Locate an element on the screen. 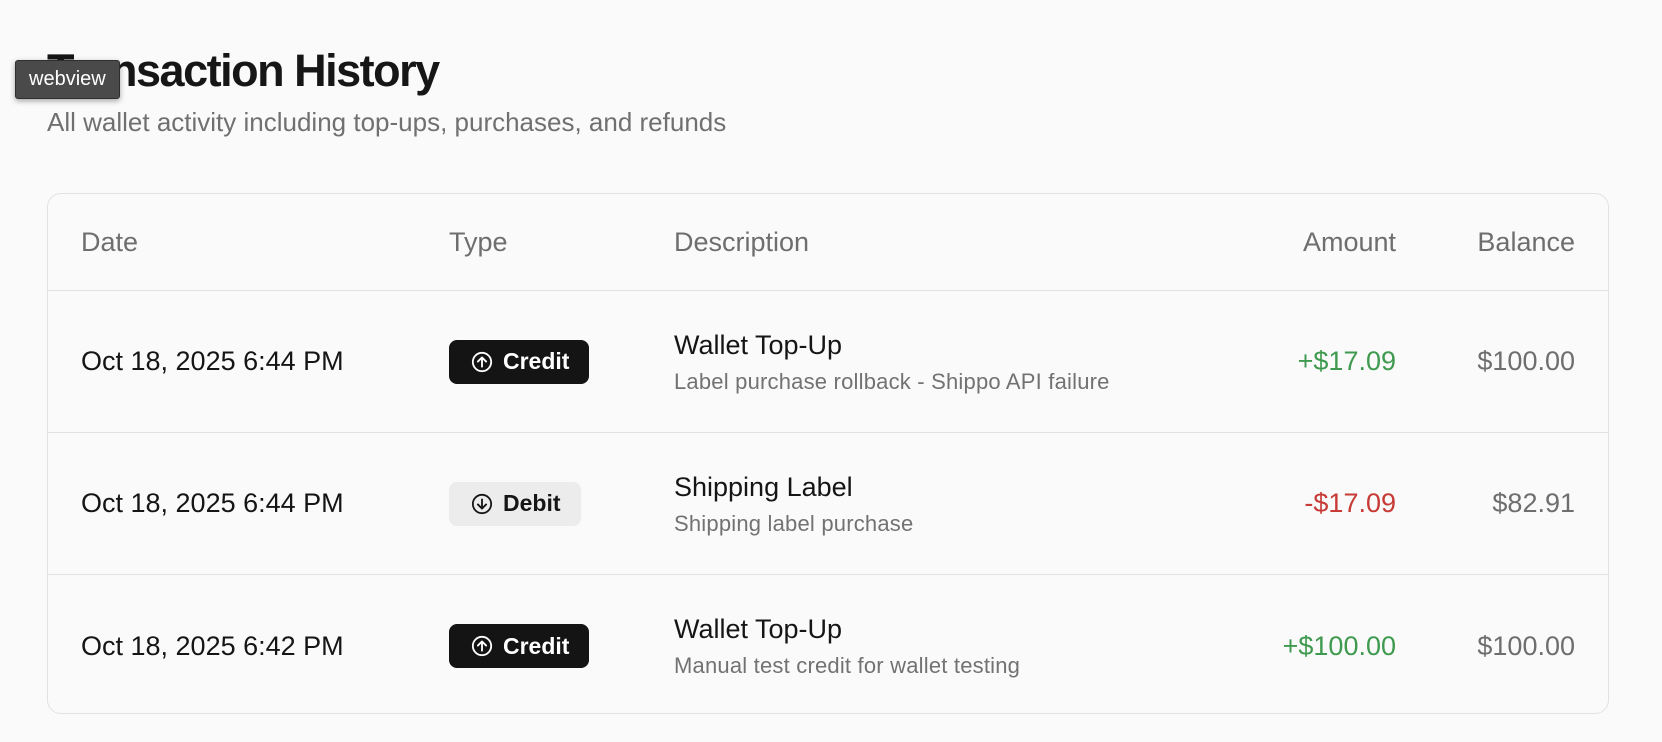 The height and width of the screenshot is (742, 1662). transaction-title: Shipping Label is located at coordinates (763, 486).